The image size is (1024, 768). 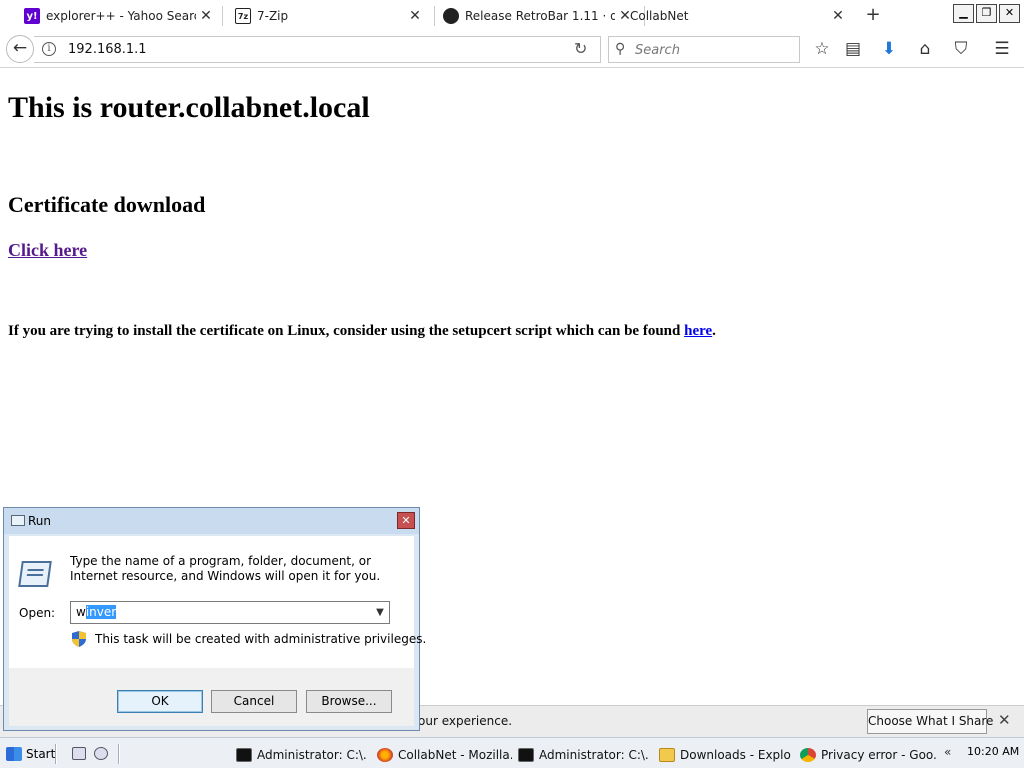 What do you see at coordinates (451, 16) in the screenshot?
I see `github-icon` at bounding box center [451, 16].